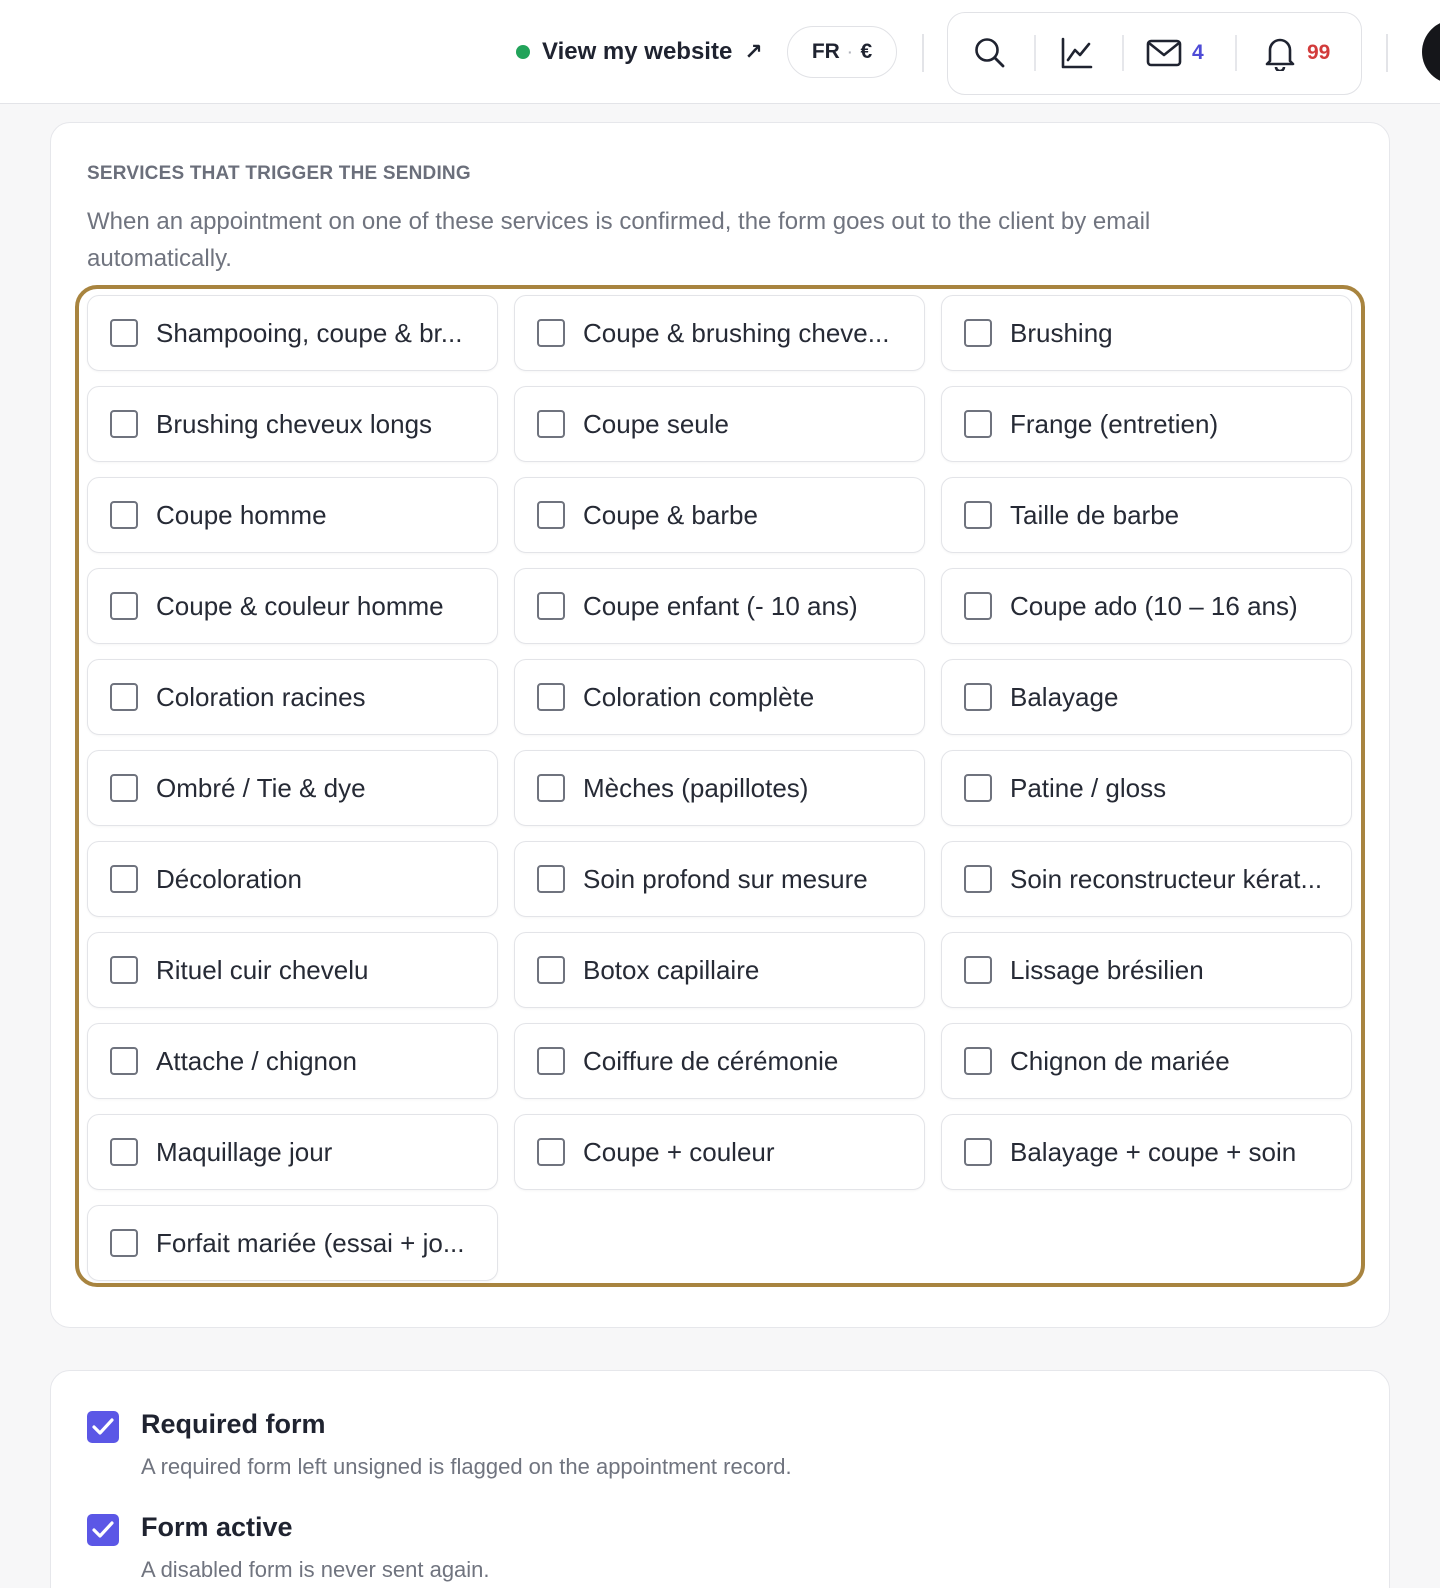 This screenshot has height=1588, width=1440. I want to click on service-option: Coloration complète, so click(719, 697).